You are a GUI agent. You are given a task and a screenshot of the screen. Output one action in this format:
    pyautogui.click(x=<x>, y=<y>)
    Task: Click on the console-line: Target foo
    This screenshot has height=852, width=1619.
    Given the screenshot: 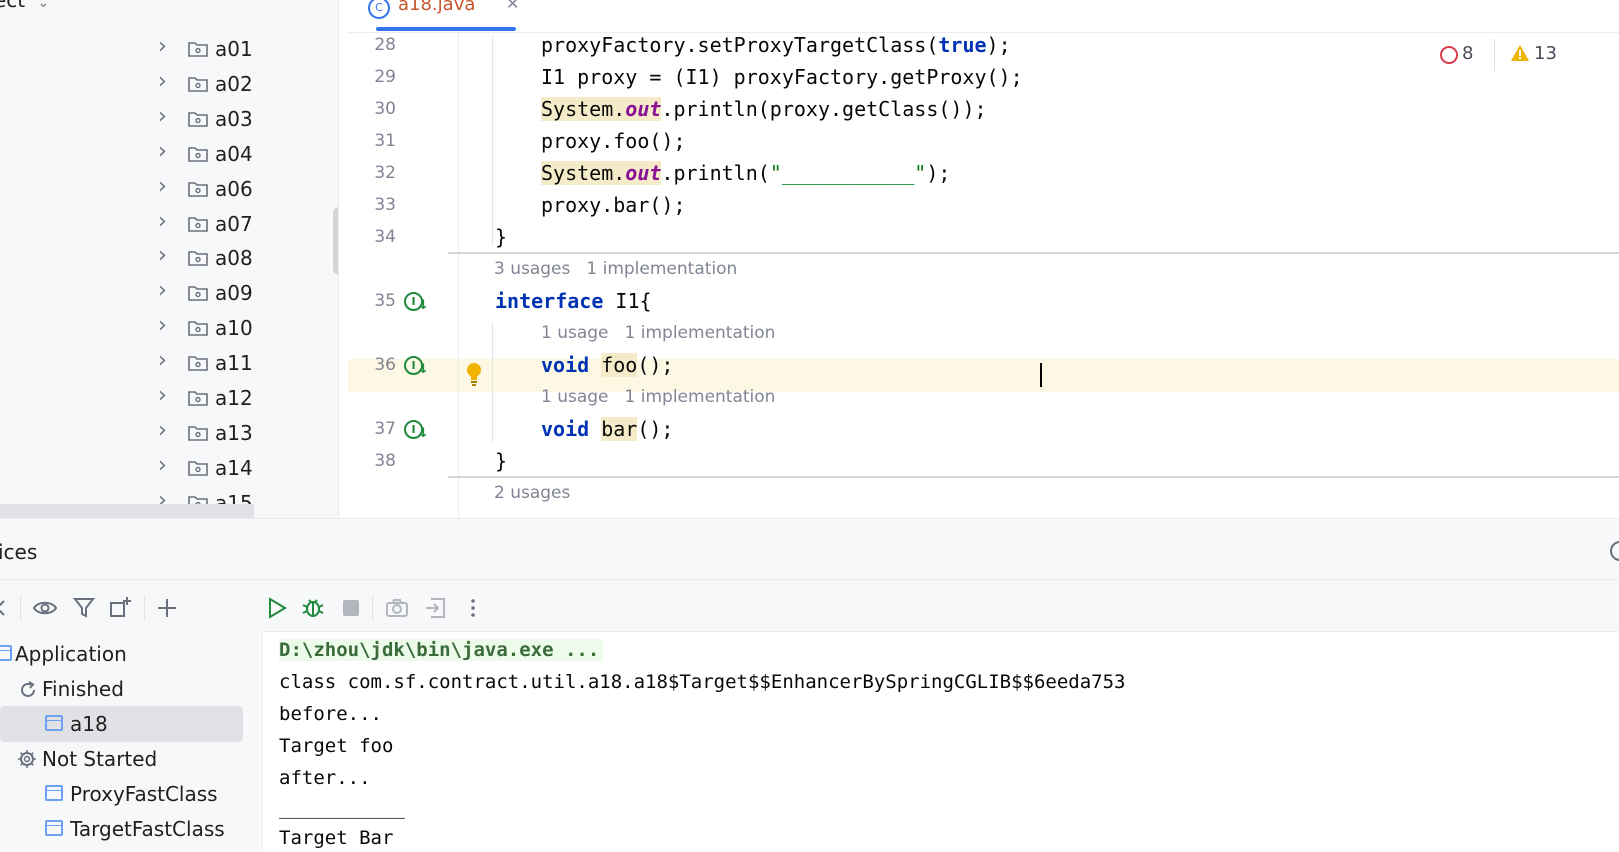 What is the action you would take?
    pyautogui.click(x=336, y=746)
    